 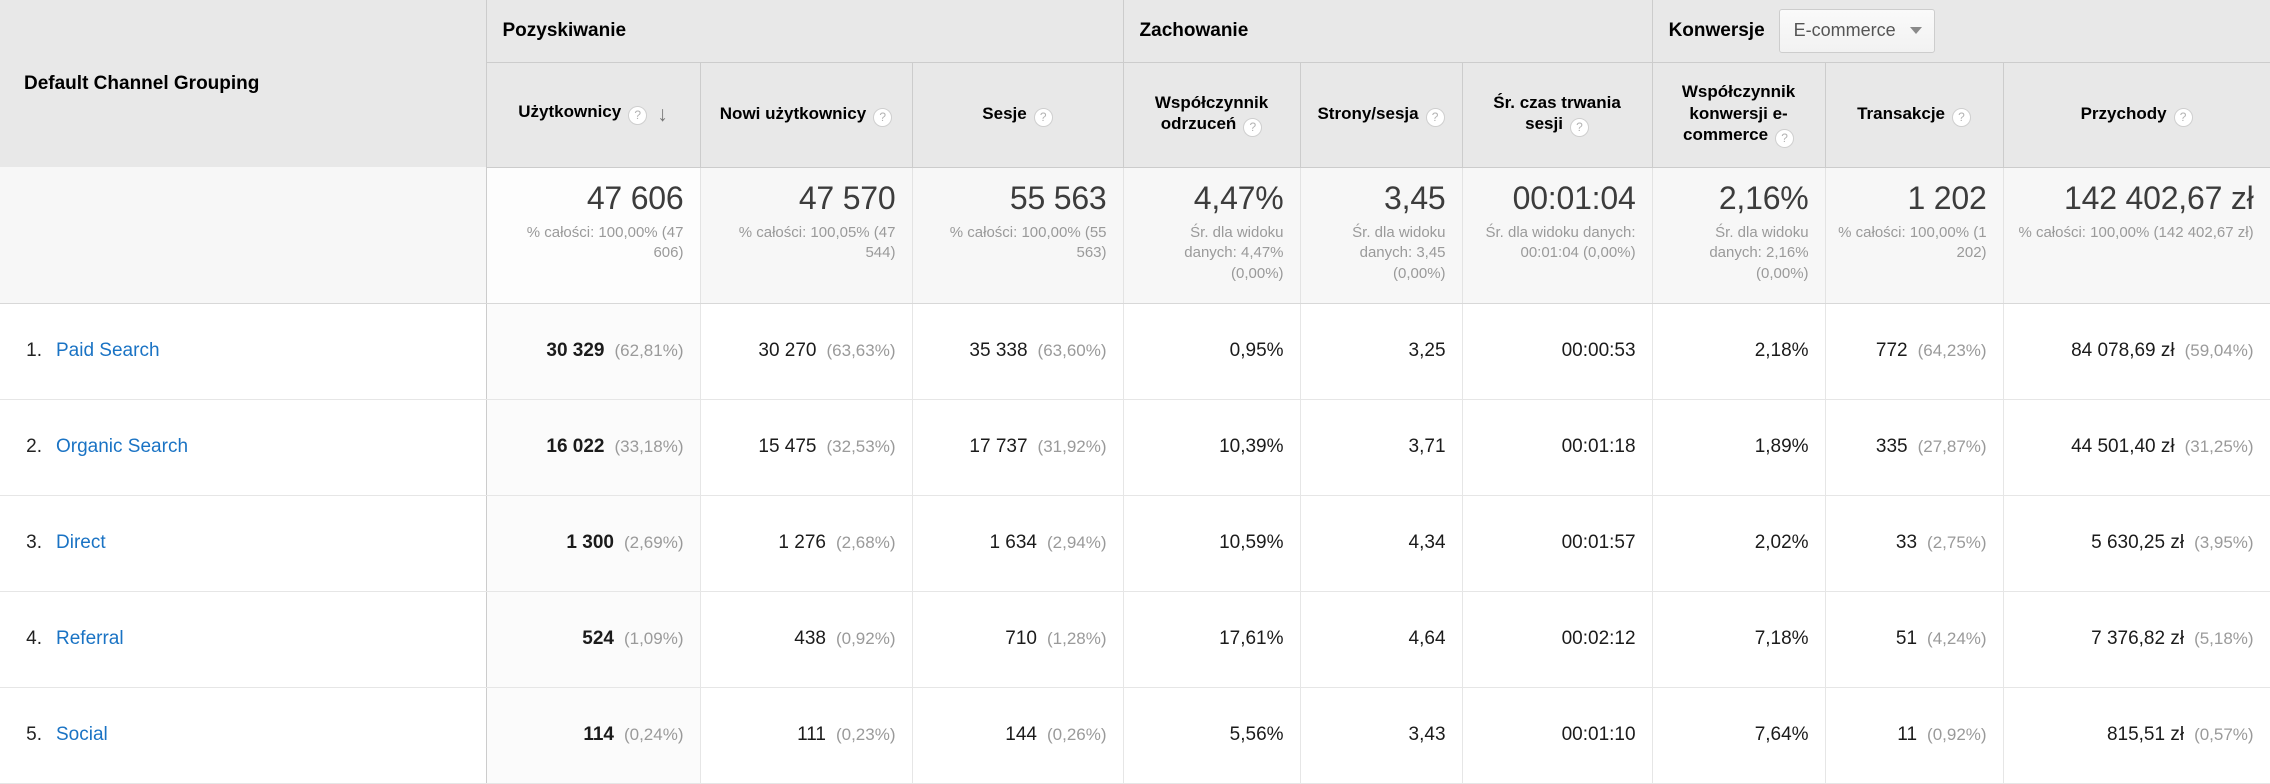 I want to click on conversion-type-dropdown: E-commerce, so click(x=1856, y=30).